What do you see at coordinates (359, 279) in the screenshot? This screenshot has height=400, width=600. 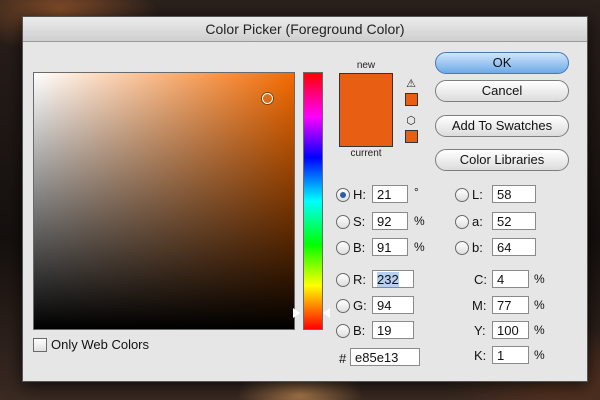 I see `red-label: R:` at bounding box center [359, 279].